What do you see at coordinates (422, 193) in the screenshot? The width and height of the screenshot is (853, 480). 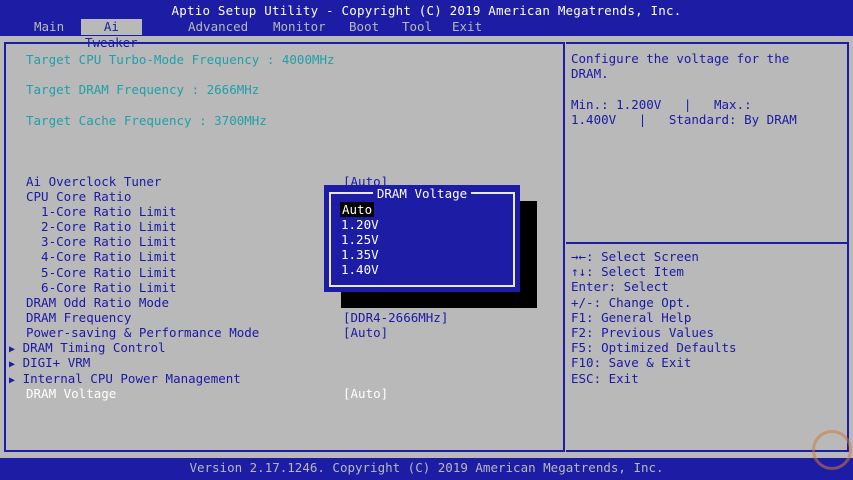 I see `popup-title: DRAM Voltage` at bounding box center [422, 193].